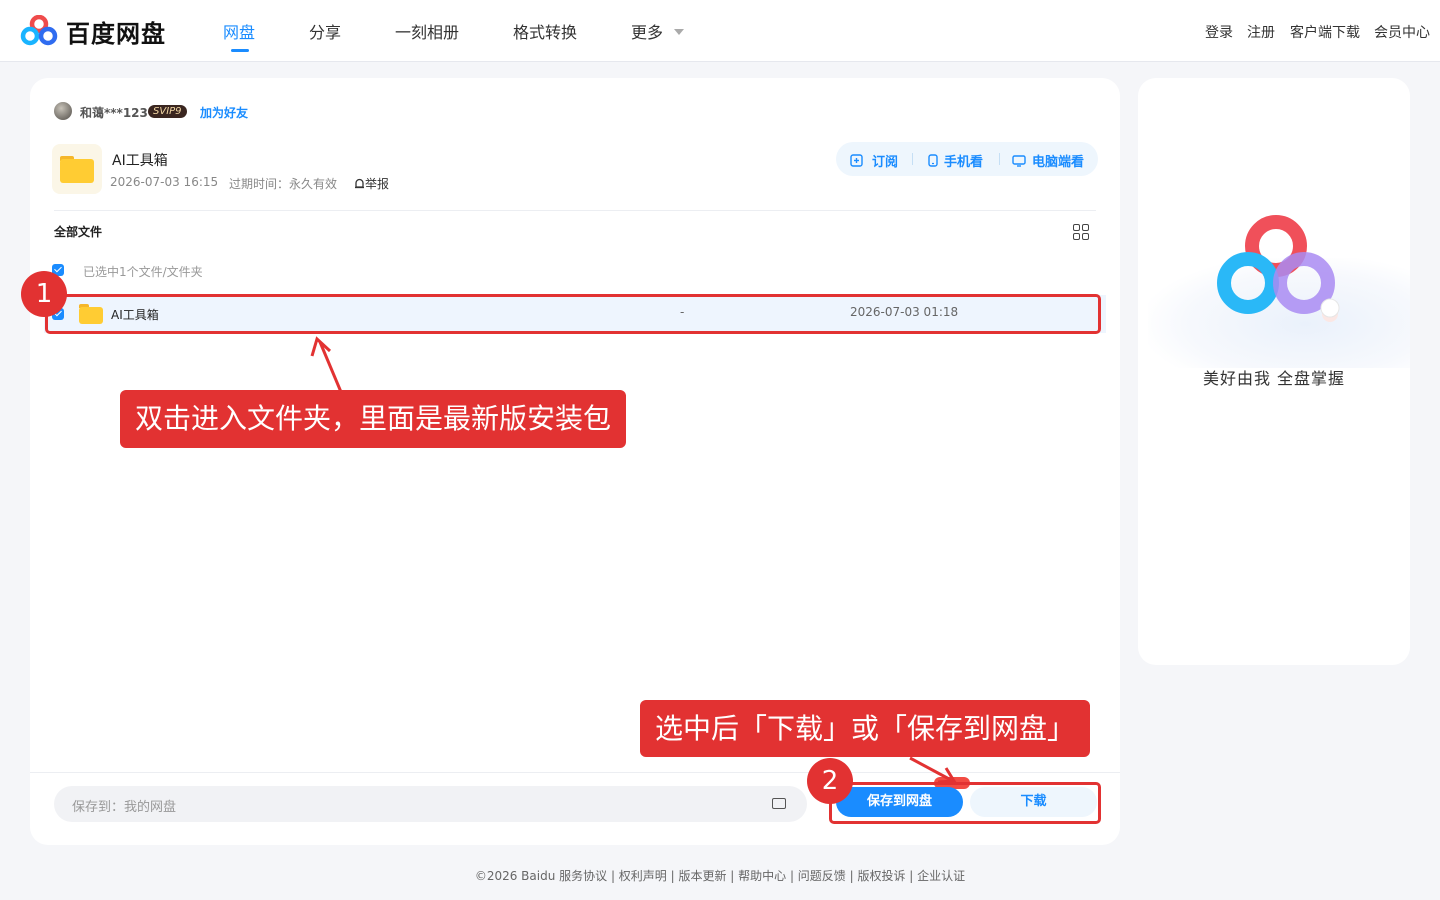 The width and height of the screenshot is (1440, 900). Describe the element at coordinates (224, 112) in the screenshot. I see `add-friend-link: 加为好友` at that location.